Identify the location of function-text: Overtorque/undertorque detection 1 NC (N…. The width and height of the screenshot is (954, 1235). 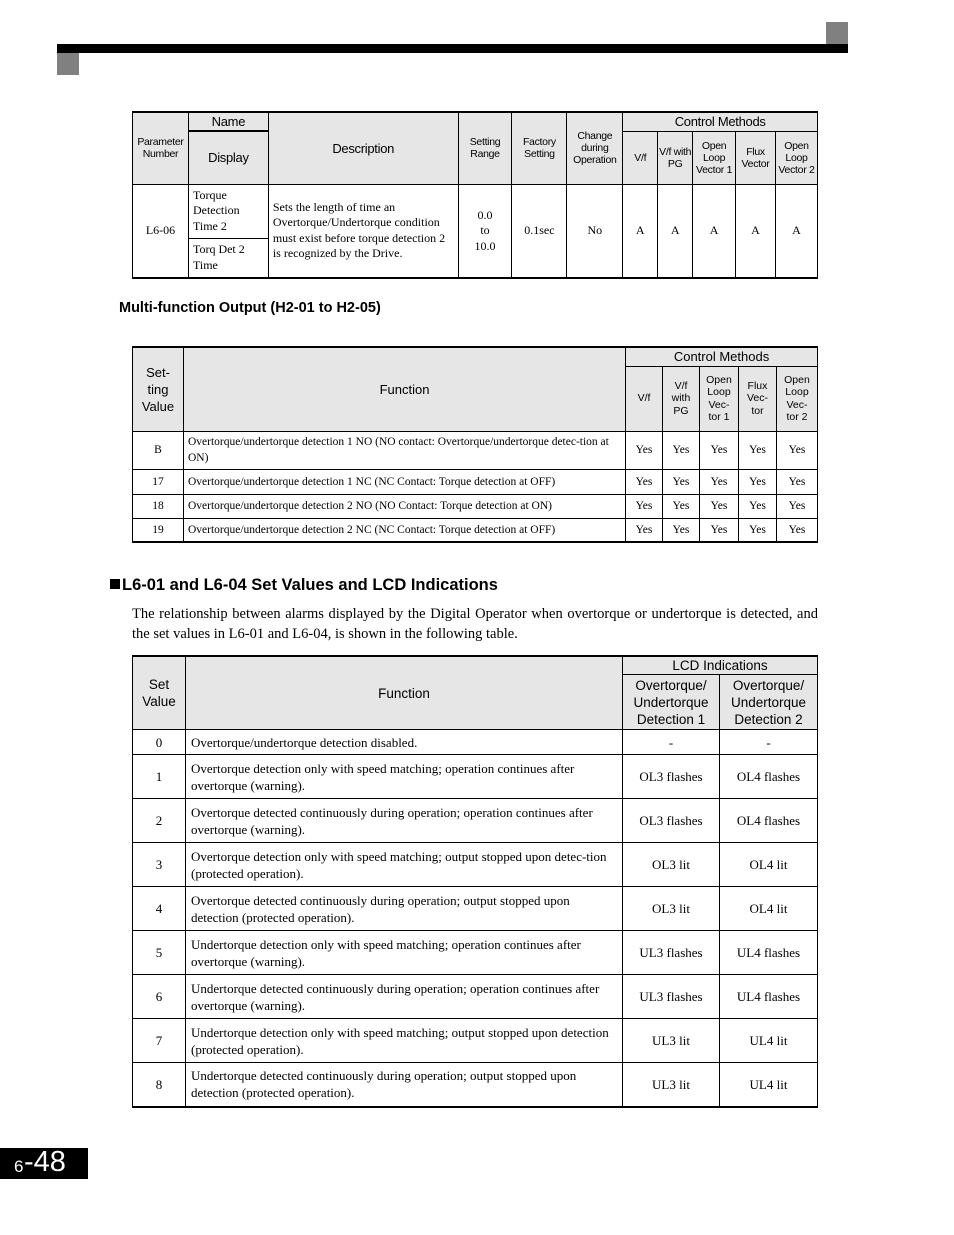
(404, 481).